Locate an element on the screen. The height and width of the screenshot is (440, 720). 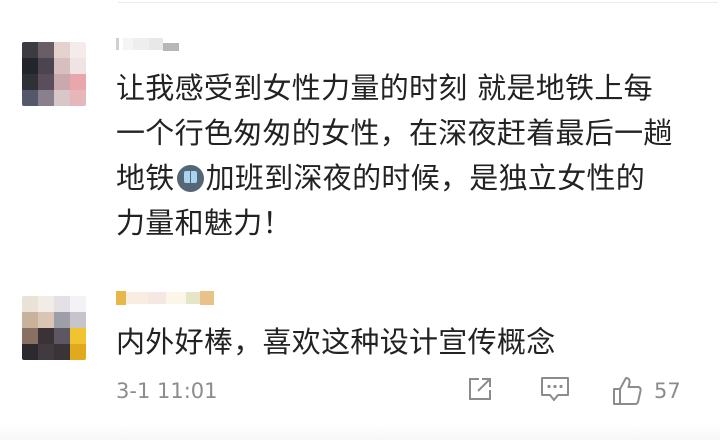
share-icon is located at coordinates (480, 389).